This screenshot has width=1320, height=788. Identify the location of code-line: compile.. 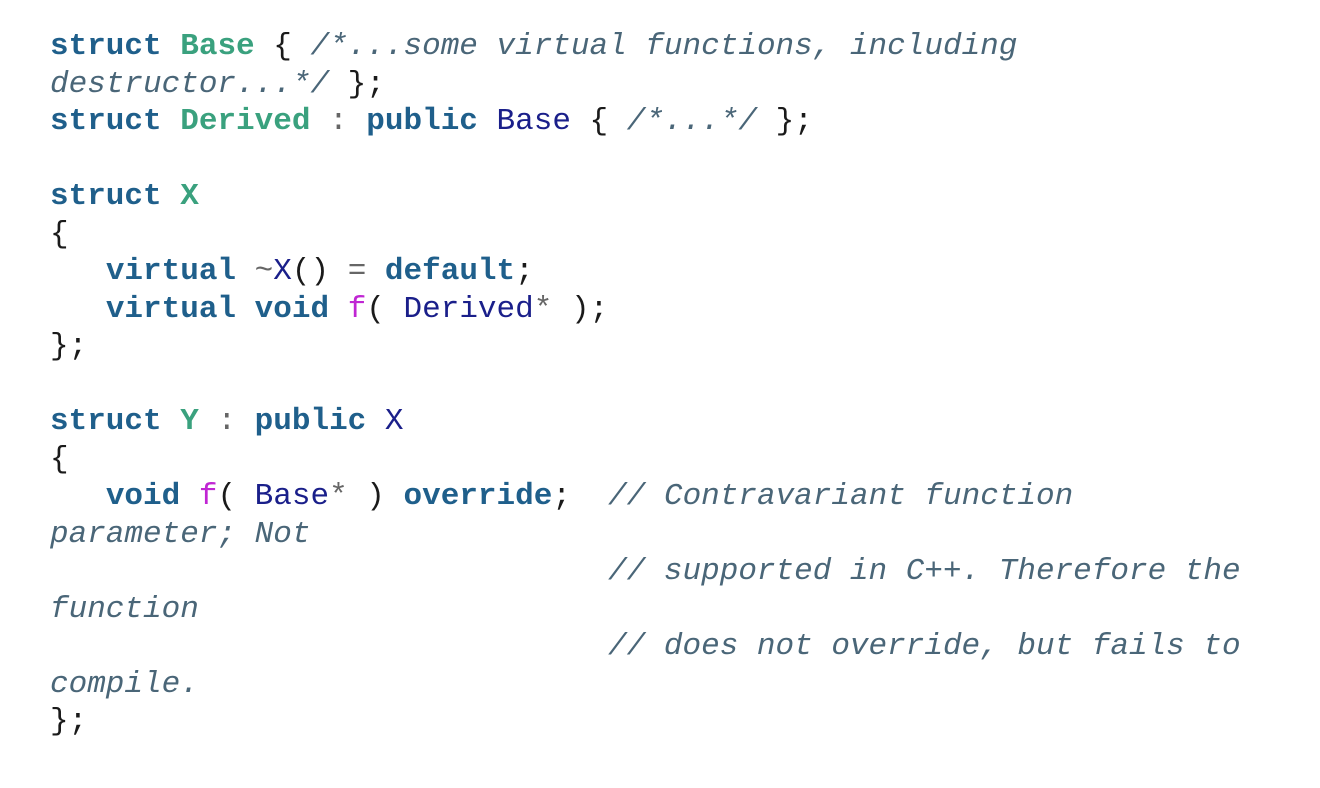
(645, 685).